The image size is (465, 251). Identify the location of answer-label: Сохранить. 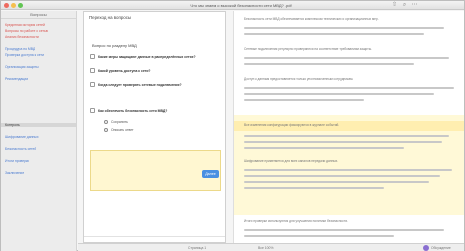
(119, 122).